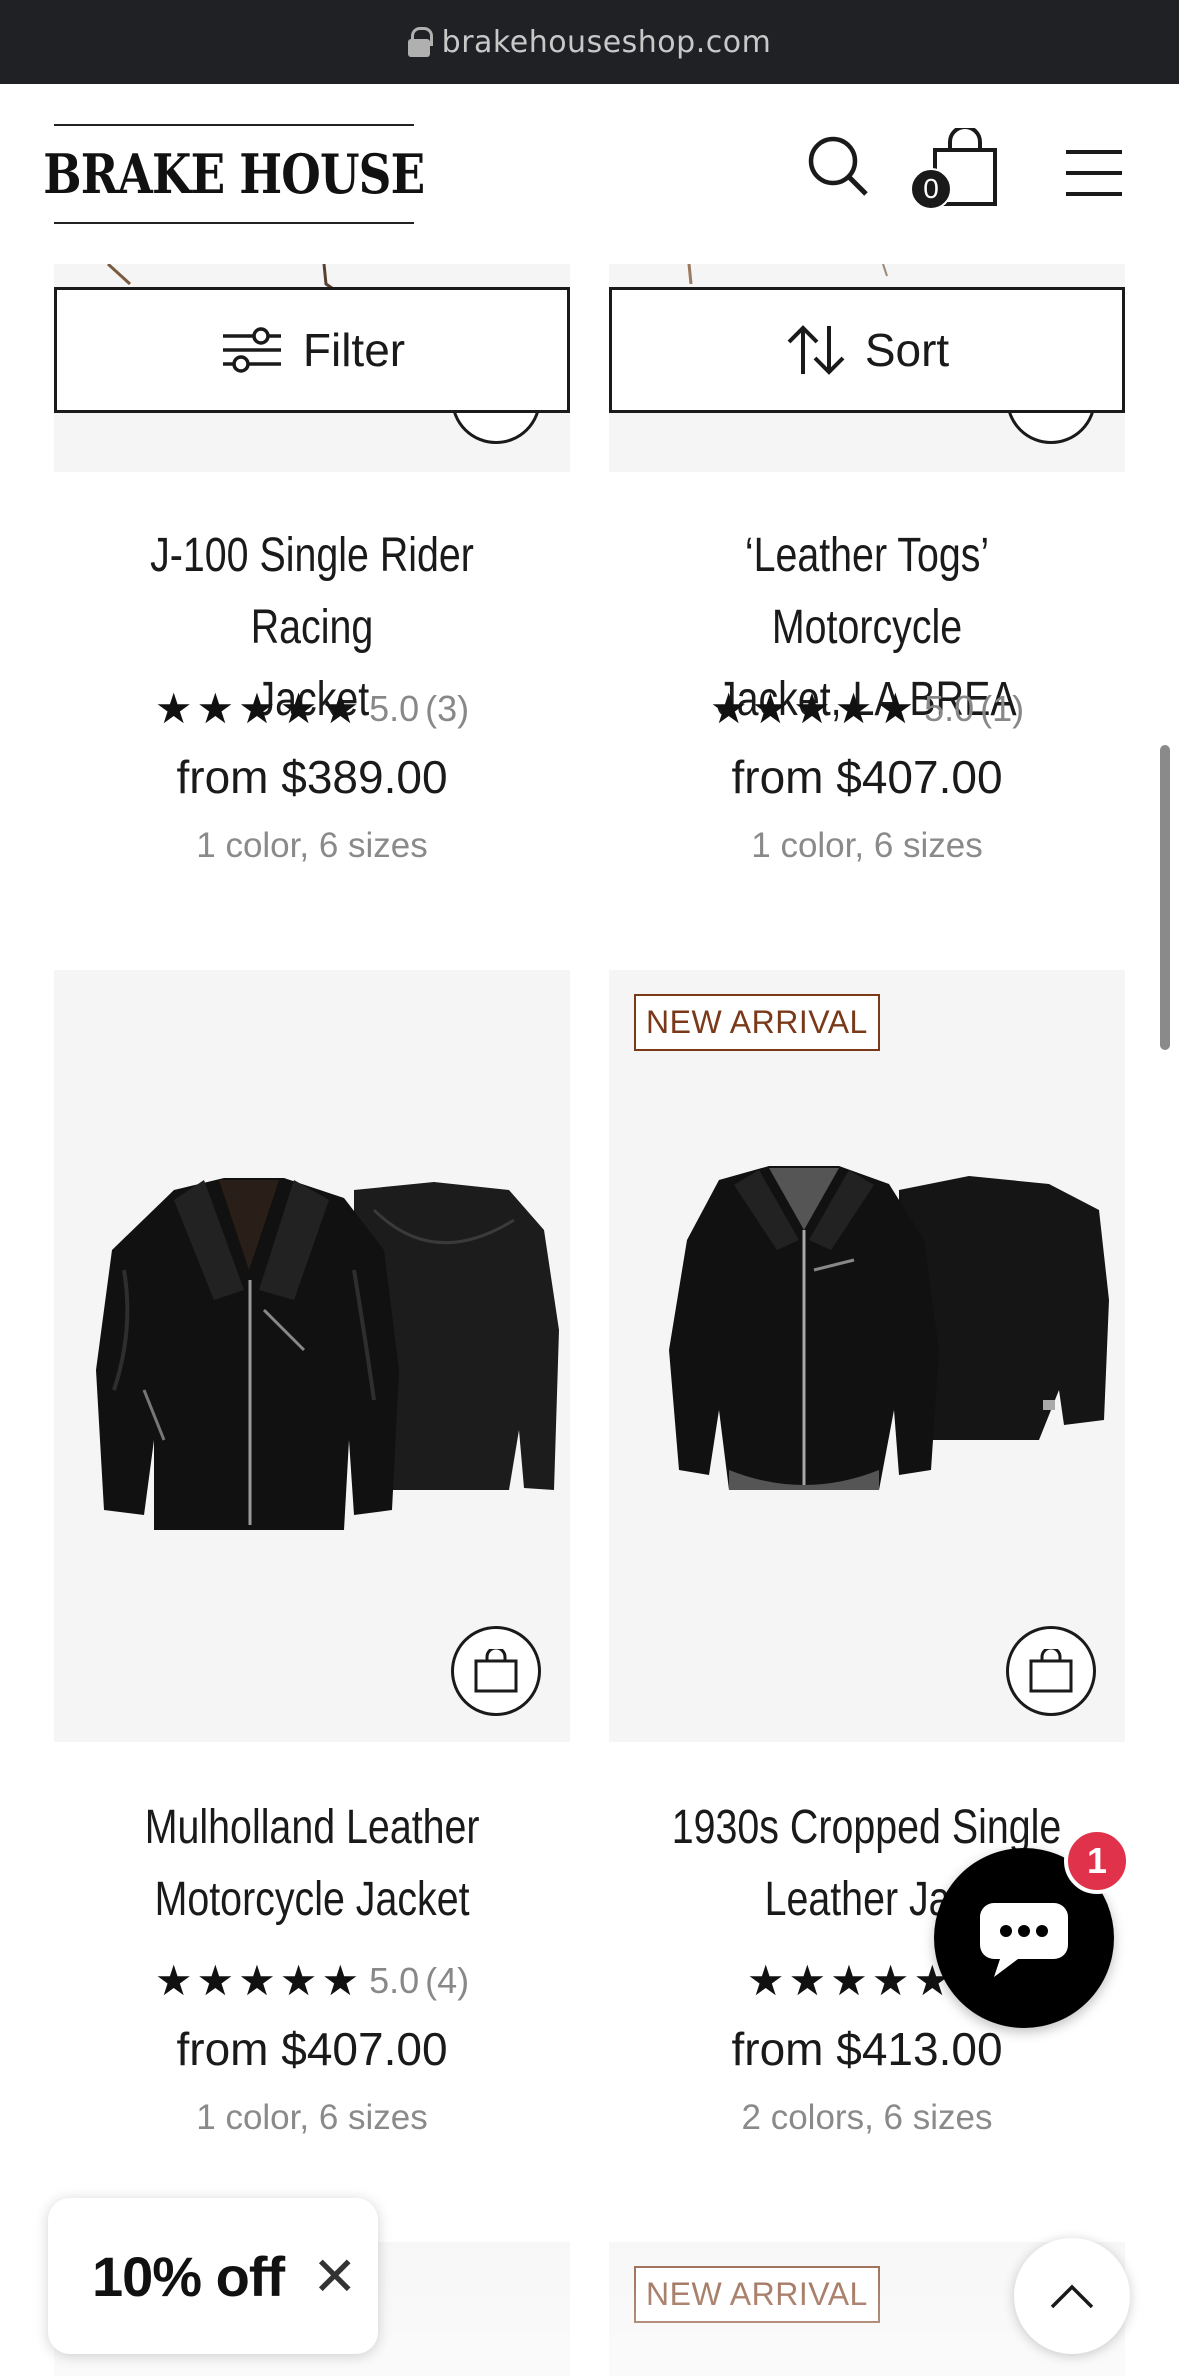 The height and width of the screenshot is (2376, 1179). Describe the element at coordinates (354, 350) in the screenshot. I see `filter-label: Filter` at that location.